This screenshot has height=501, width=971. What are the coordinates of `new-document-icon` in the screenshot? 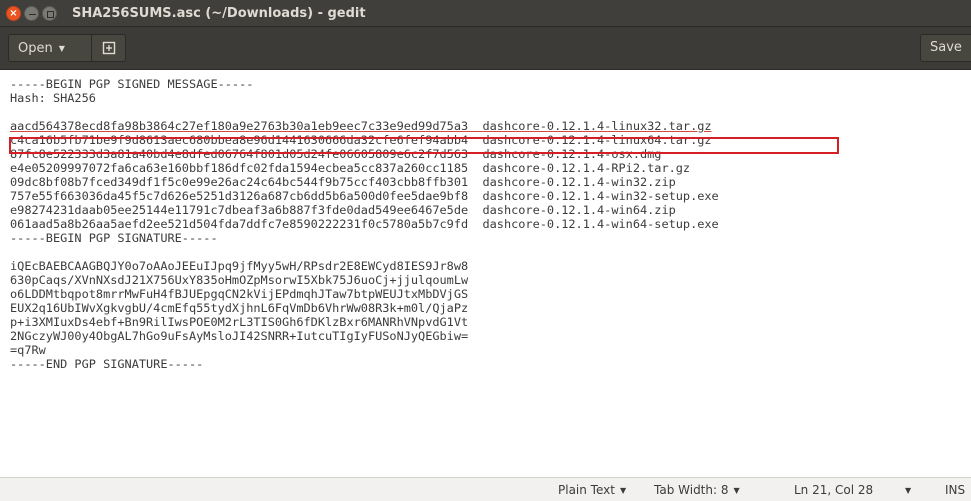 It's located at (108, 48).